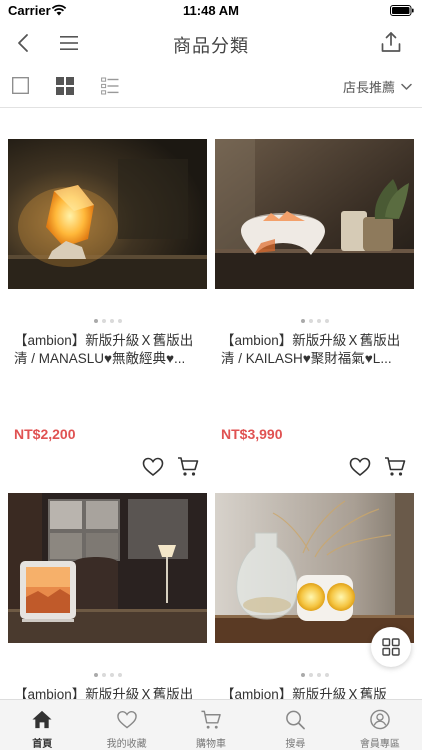 This screenshot has height=750, width=422. I want to click on search-icon, so click(296, 720).